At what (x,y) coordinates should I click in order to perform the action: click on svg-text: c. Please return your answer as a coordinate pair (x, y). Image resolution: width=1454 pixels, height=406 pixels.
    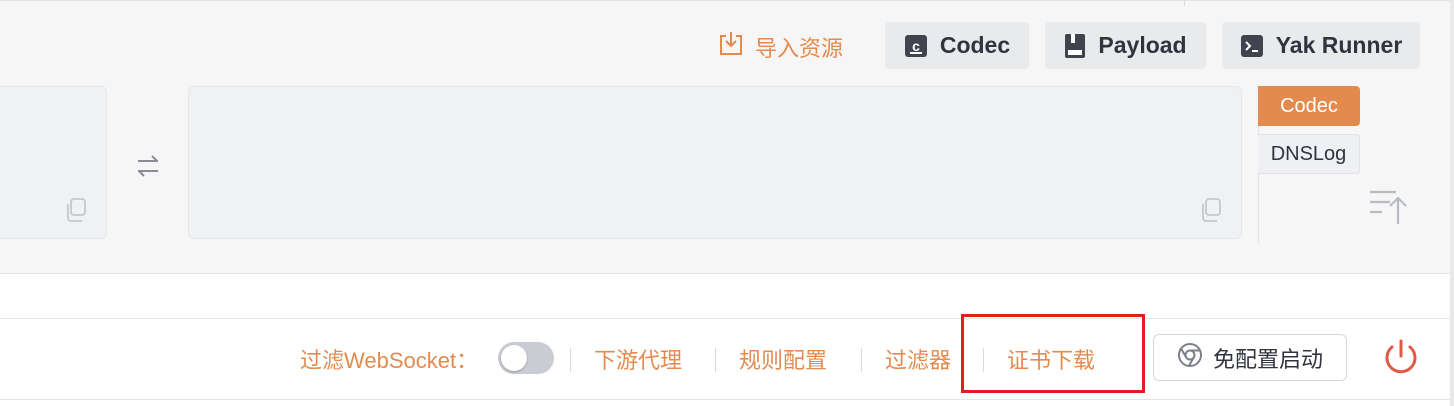
    Looking at the image, I should click on (916, 46).